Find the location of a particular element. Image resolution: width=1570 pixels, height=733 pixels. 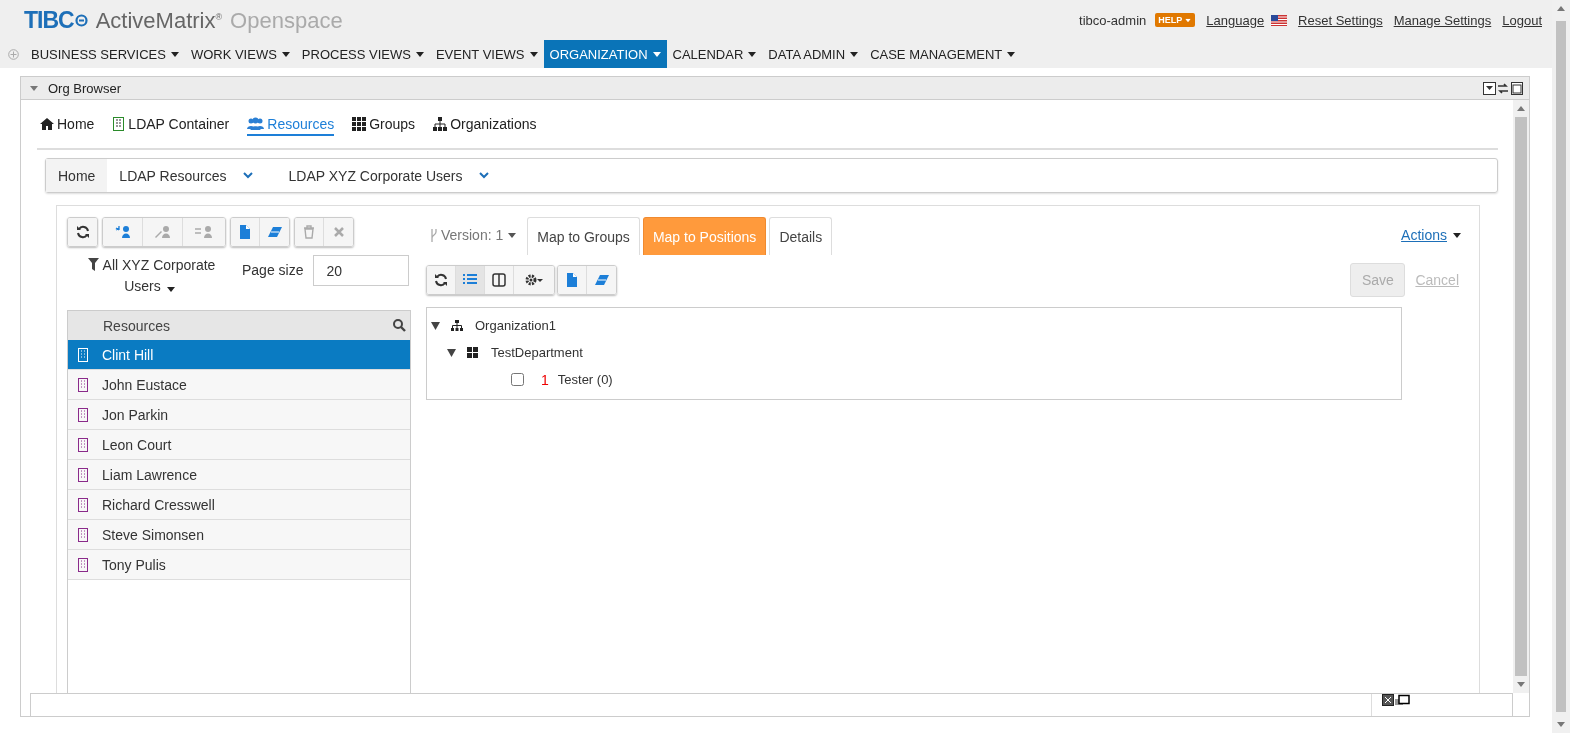

trash-icon is located at coordinates (309, 232).